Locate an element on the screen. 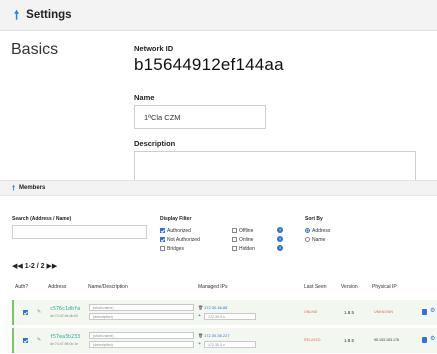 This screenshot has width=437, height=354. display-filter-label: Display Filter is located at coordinates (176, 219).